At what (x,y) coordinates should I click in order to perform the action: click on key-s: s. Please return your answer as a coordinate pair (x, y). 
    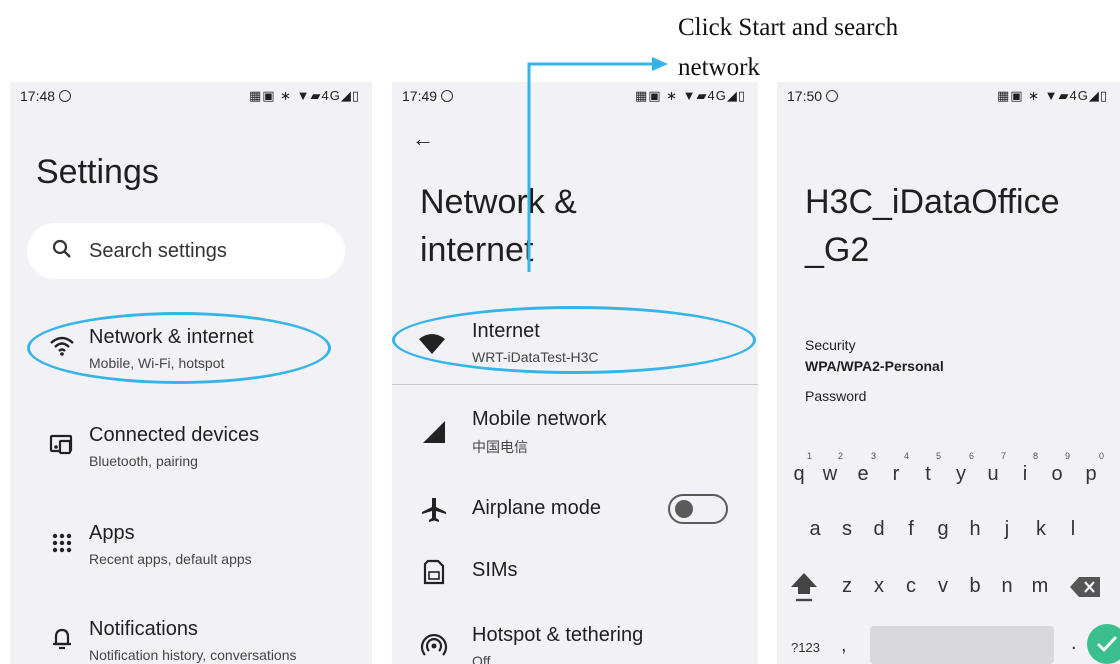
    Looking at the image, I should click on (847, 529).